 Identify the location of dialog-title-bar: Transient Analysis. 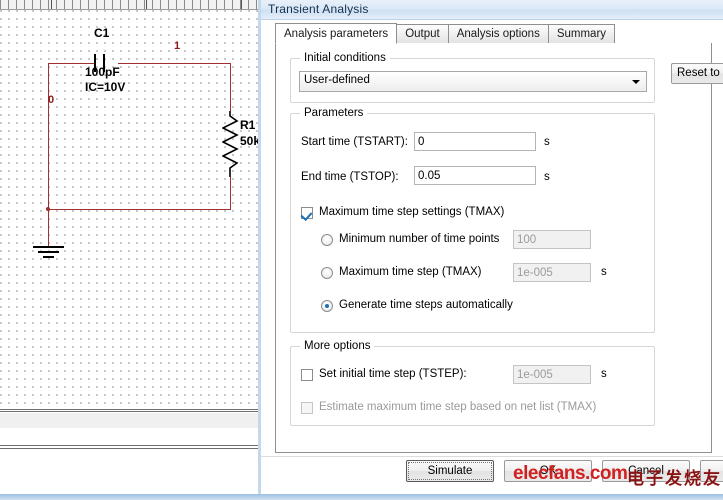
(492, 10).